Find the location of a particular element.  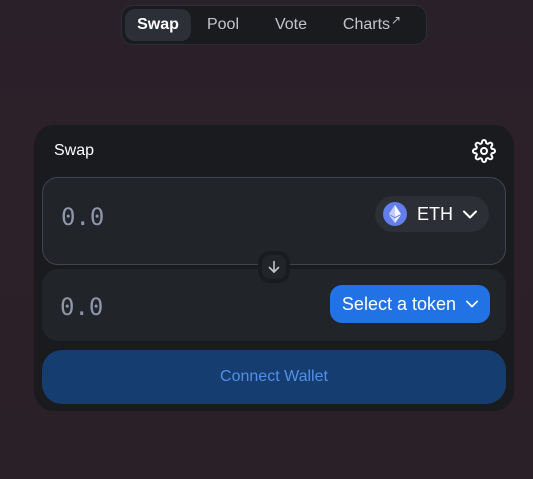

nav-charts-label: Charts is located at coordinates (366, 24).